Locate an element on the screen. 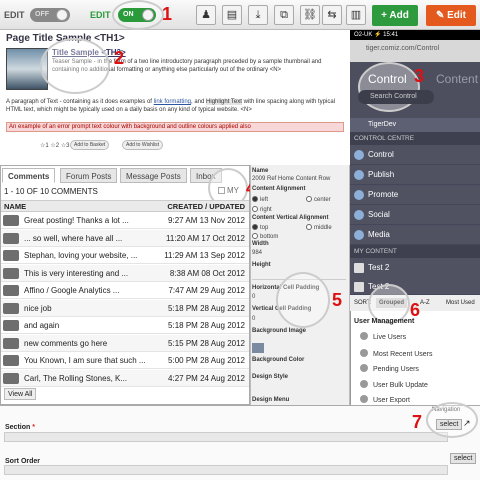 The width and height of the screenshot is (480, 480). download-icon: ⤓ is located at coordinates (258, 15).